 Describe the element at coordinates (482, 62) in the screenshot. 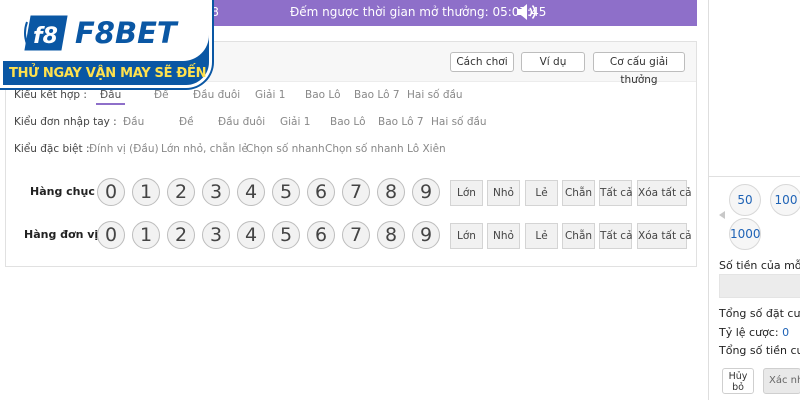

I see `how-to-play-button: Cách chơi` at that location.